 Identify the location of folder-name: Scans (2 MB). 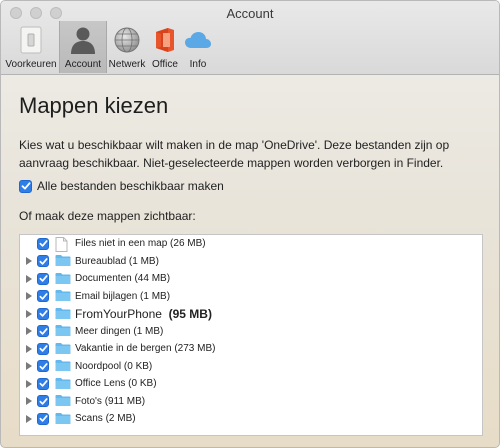
(105, 419).